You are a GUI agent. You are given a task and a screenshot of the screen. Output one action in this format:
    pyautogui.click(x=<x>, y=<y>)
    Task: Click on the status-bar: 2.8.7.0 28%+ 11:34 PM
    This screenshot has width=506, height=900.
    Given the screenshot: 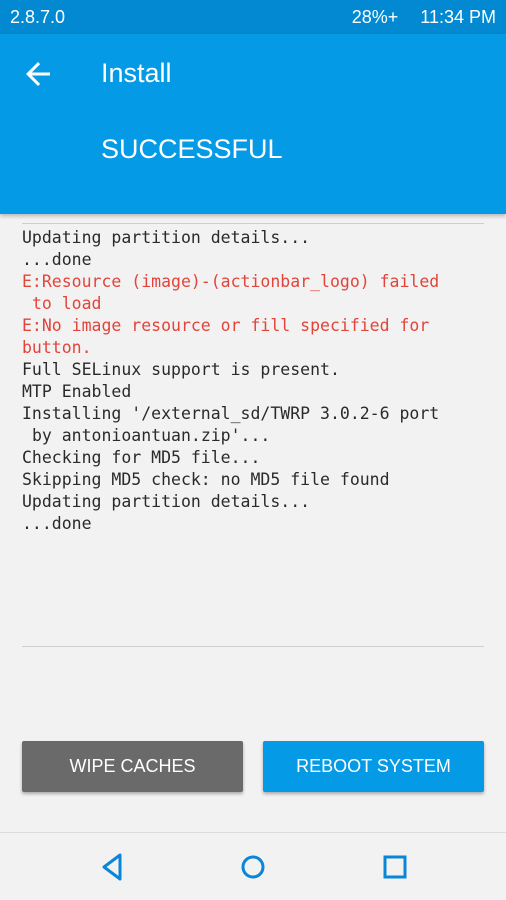 What is the action you would take?
    pyautogui.click(x=253, y=17)
    